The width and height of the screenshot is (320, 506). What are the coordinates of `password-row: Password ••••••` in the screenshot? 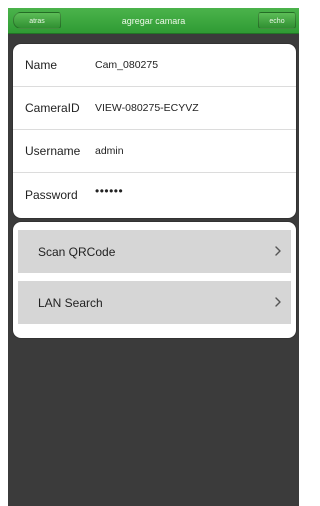 It's located at (154, 194).